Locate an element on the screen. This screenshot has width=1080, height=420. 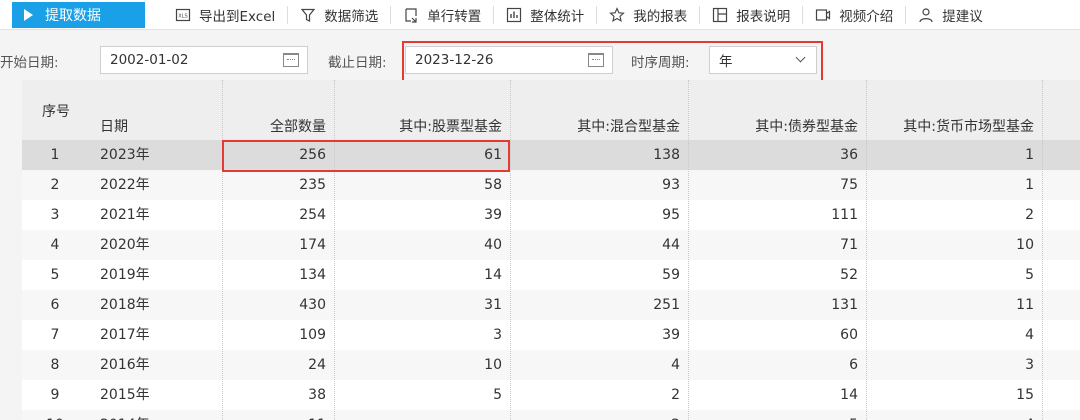
date-cell: 2022年 is located at coordinates (125, 185).